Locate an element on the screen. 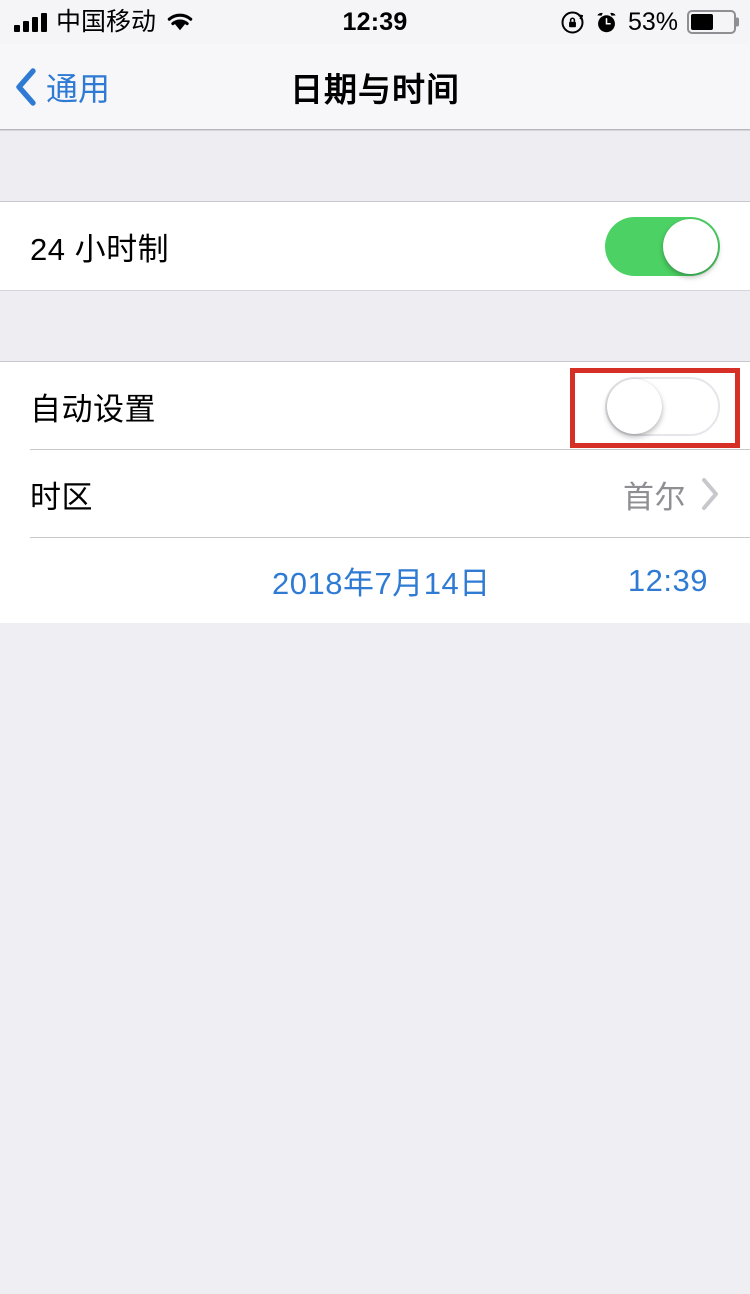 This screenshot has height=1294, width=750. carrier-label: 中国移动 is located at coordinates (106, 21).